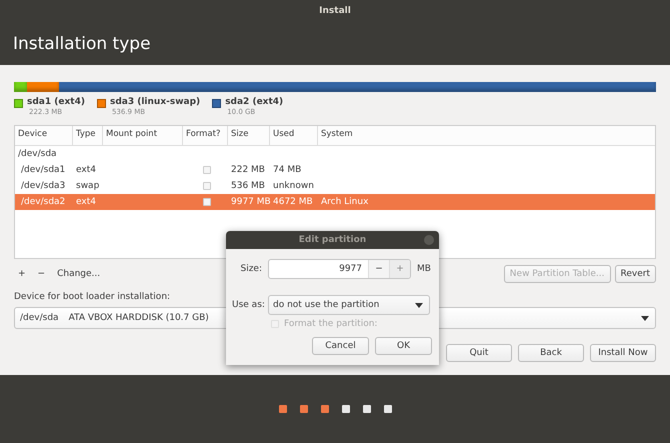 The width and height of the screenshot is (670, 443). Describe the element at coordinates (349, 305) in the screenshot. I see `use-as-dropdown: do not use the partition` at that location.